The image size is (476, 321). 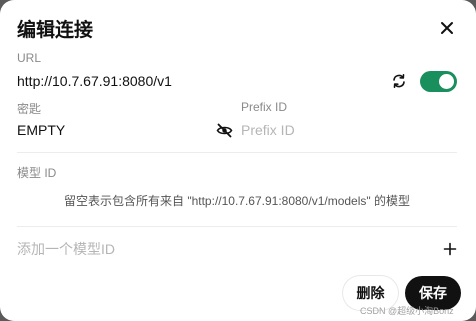 What do you see at coordinates (29, 58) in the screenshot?
I see `url-label: URL` at bounding box center [29, 58].